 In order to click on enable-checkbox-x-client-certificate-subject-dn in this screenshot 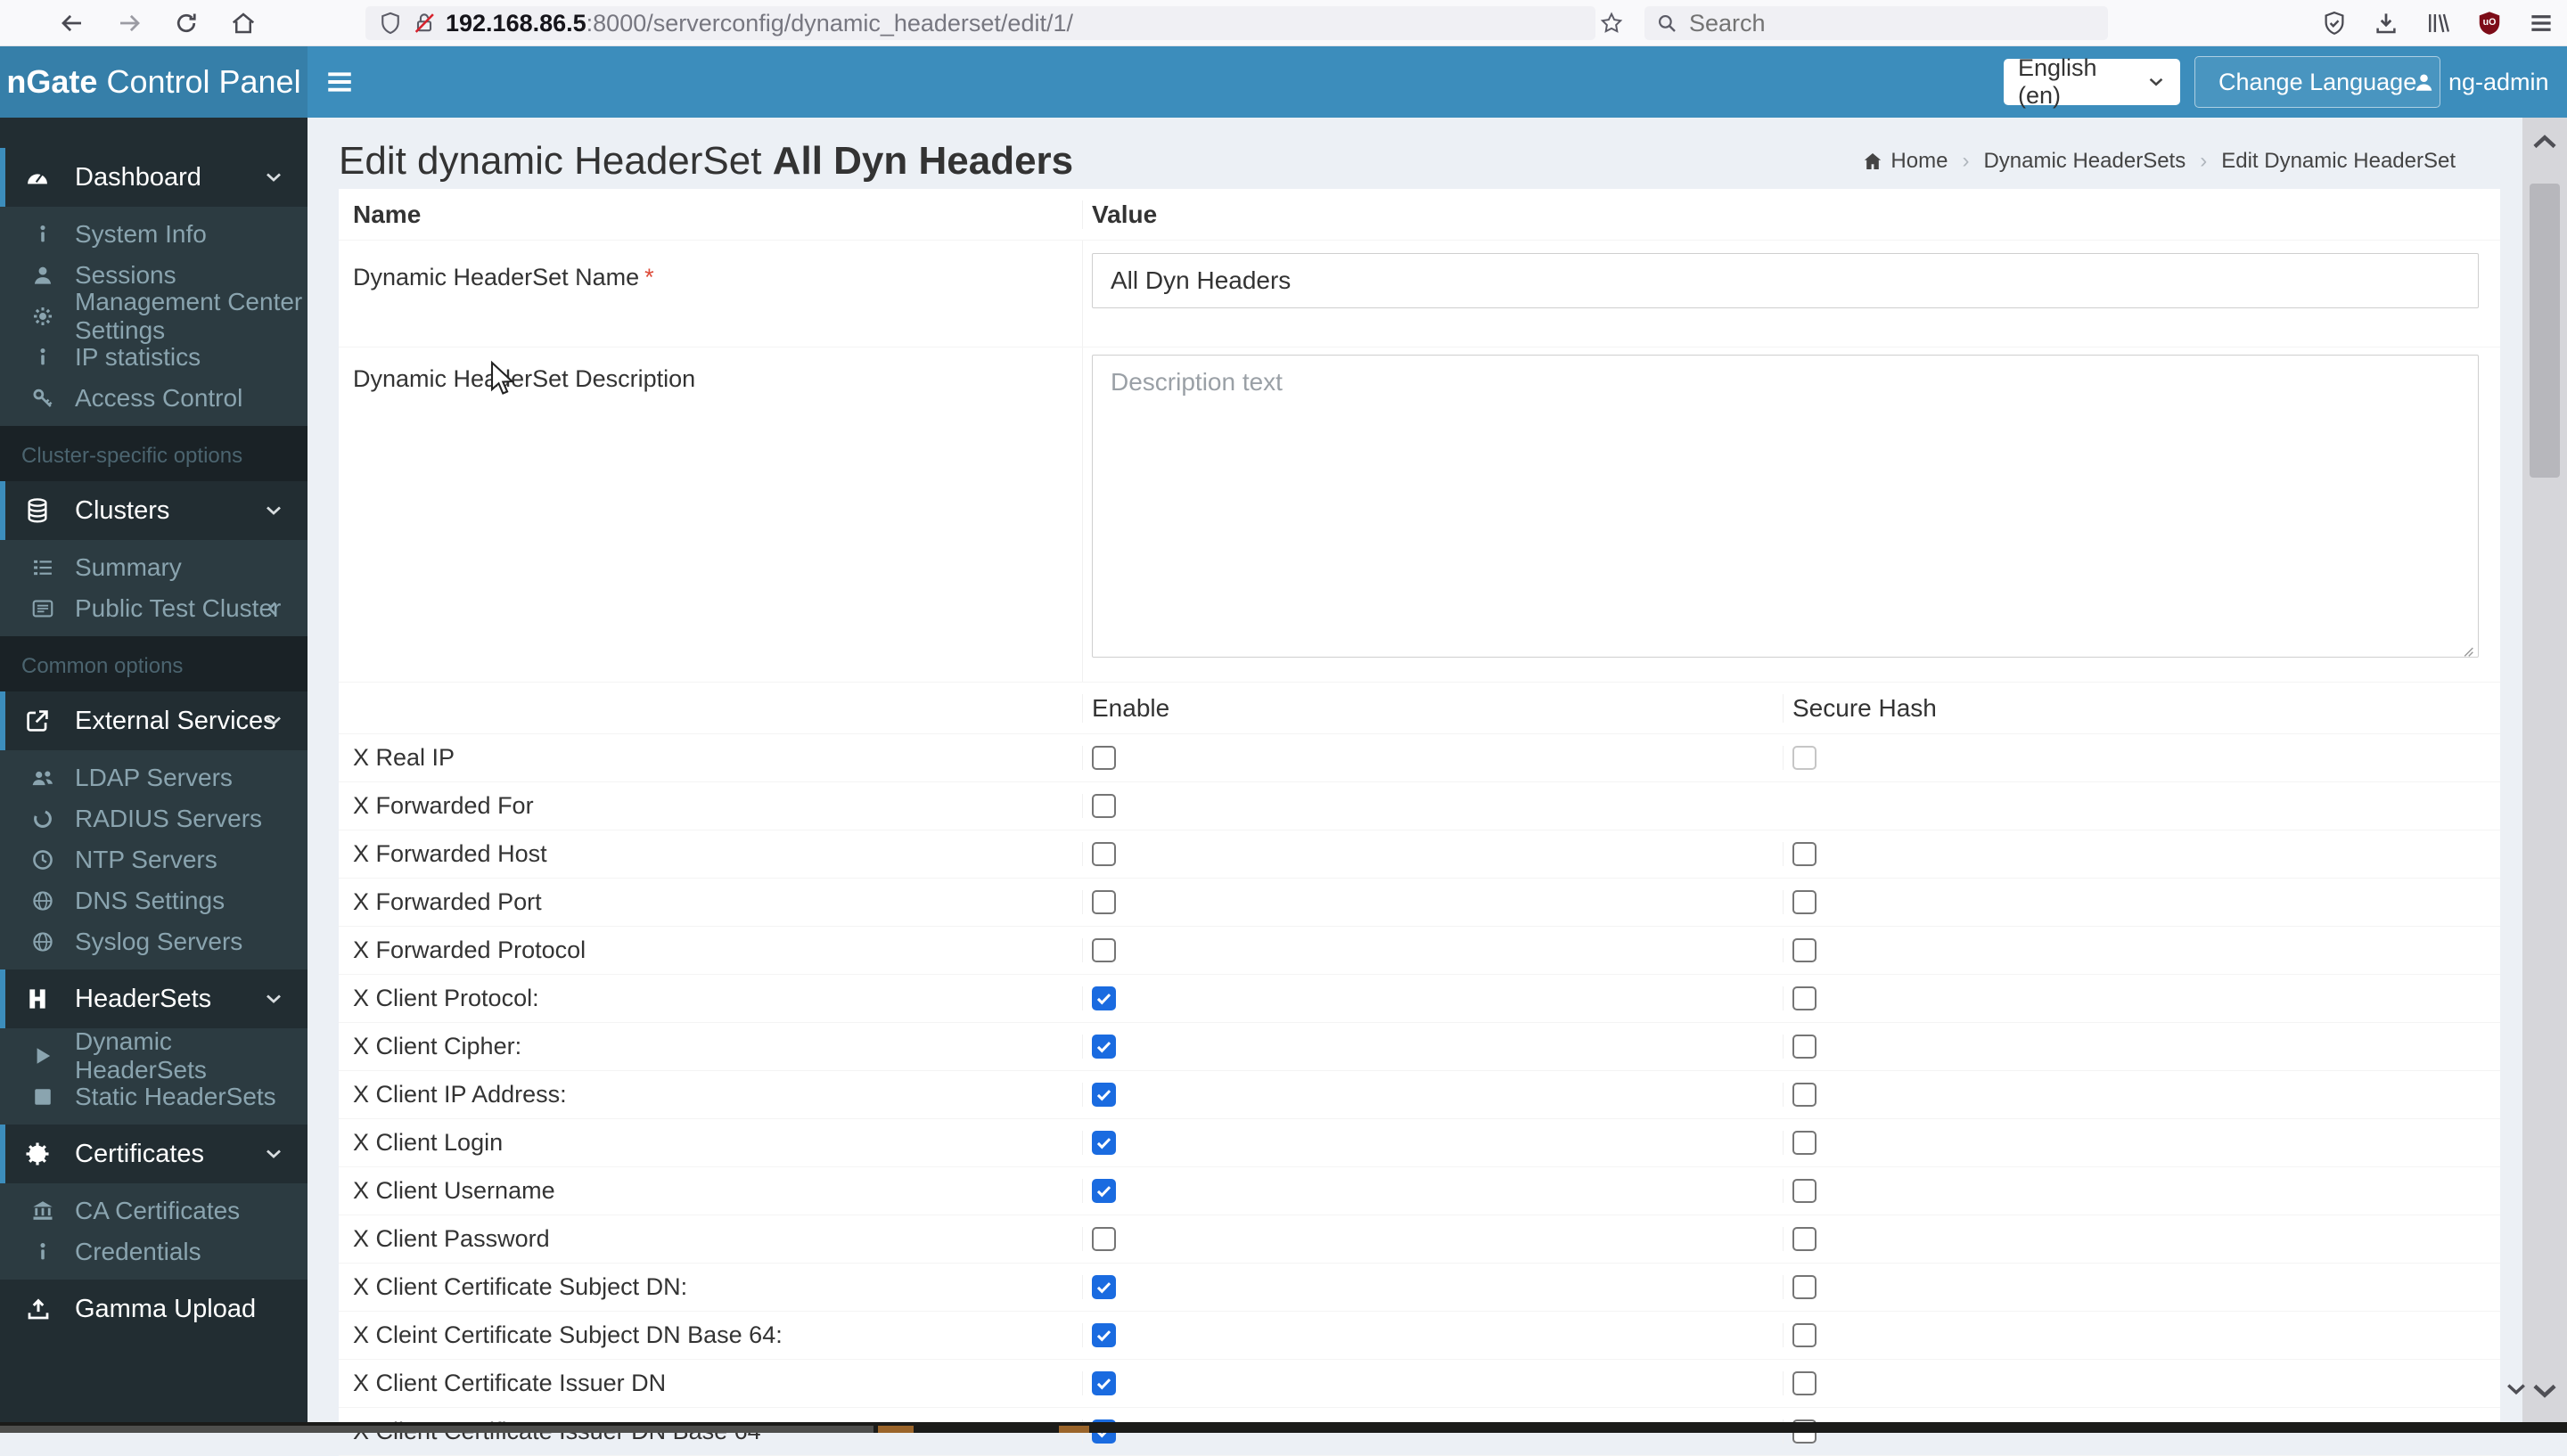, I will do `click(1104, 1287)`.